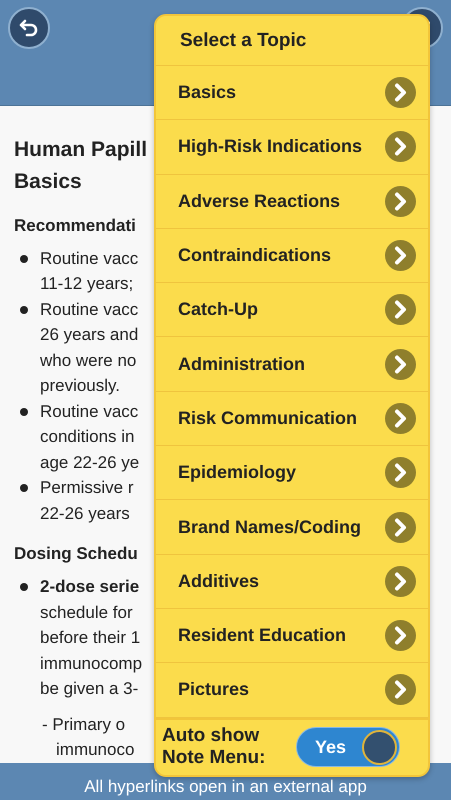 The image size is (451, 800). Describe the element at coordinates (85, 513) in the screenshot. I see `bullet-text: 22-26 years` at that location.